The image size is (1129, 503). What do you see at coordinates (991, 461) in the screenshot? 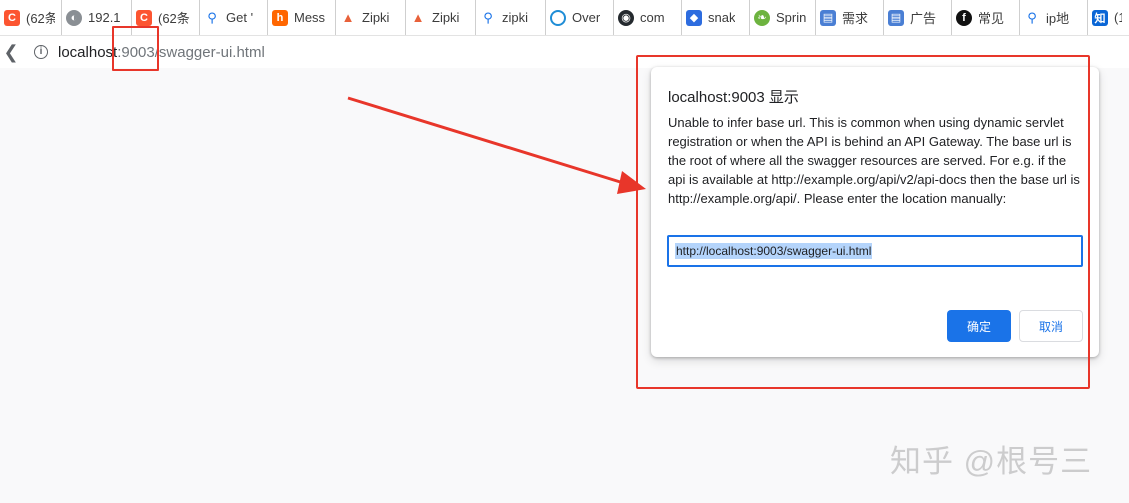
I see `watermark: 知乎 @根号三` at bounding box center [991, 461].